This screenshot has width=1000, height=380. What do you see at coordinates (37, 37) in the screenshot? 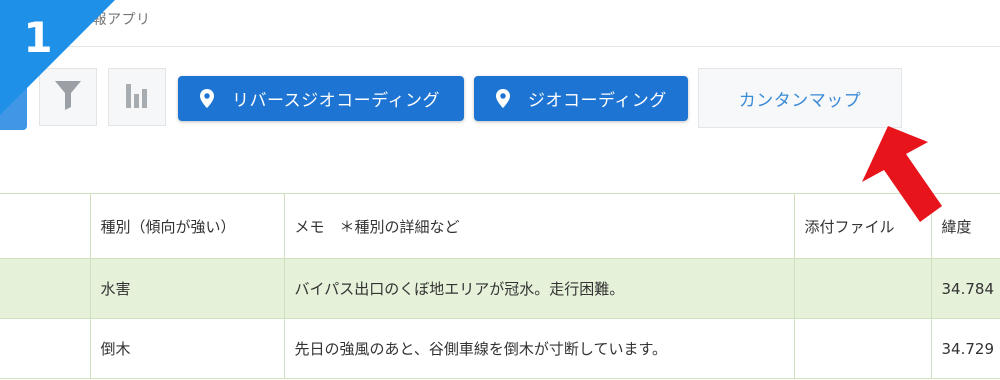
I see `step-number: 1` at bounding box center [37, 37].